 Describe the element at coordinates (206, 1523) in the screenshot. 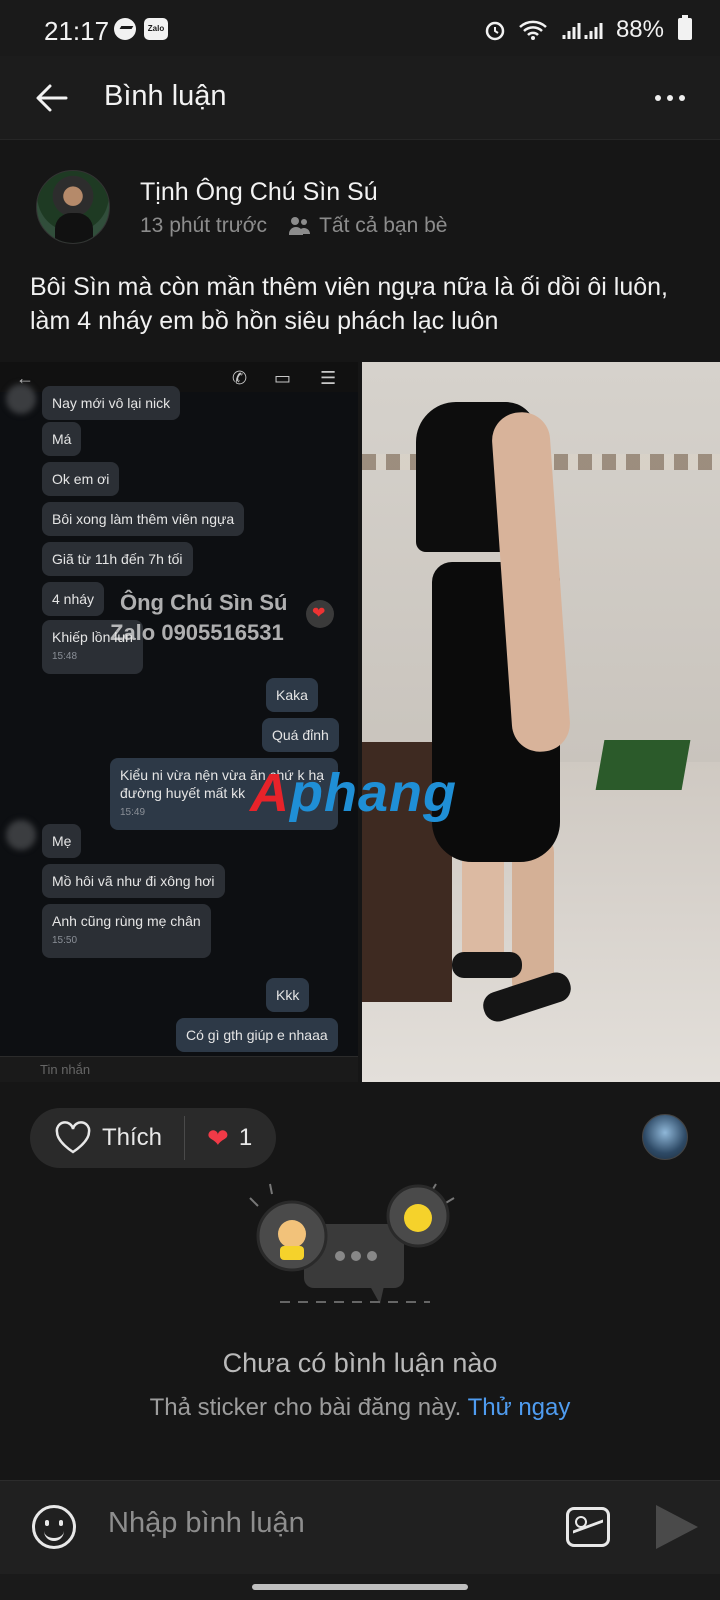

I see `comment-input: Nhập bình luận` at that location.